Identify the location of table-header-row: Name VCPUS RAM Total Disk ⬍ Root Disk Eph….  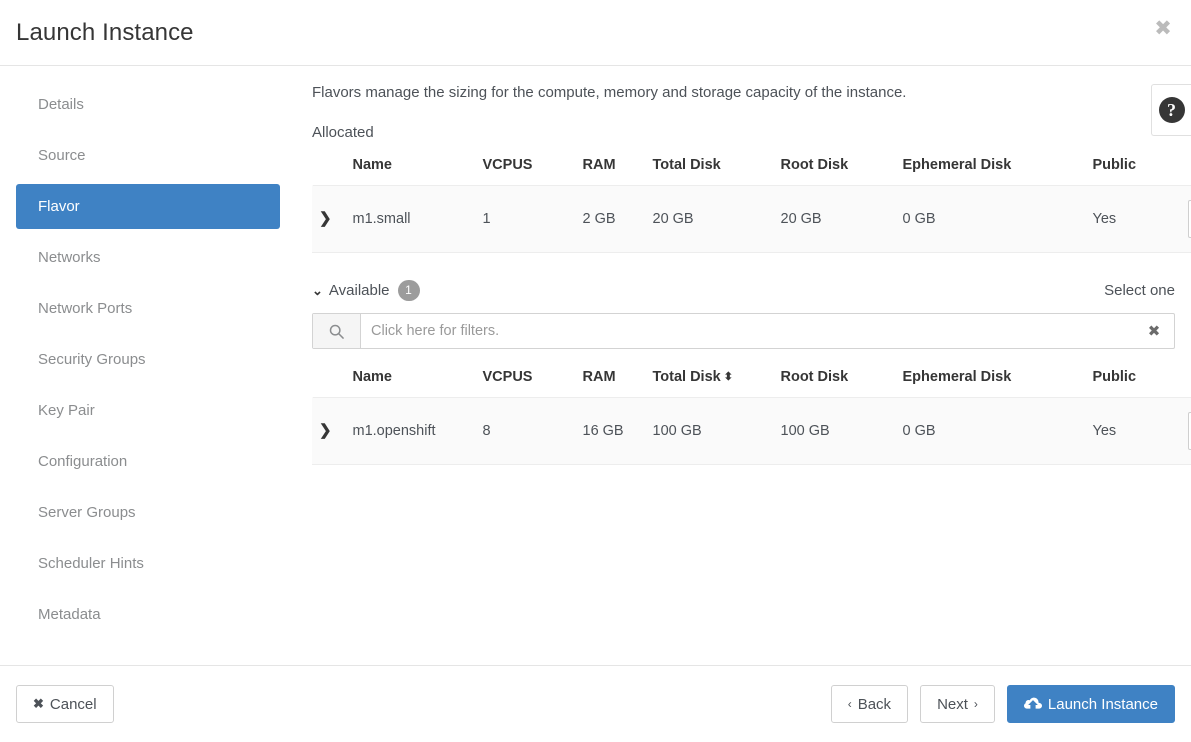
(752, 382).